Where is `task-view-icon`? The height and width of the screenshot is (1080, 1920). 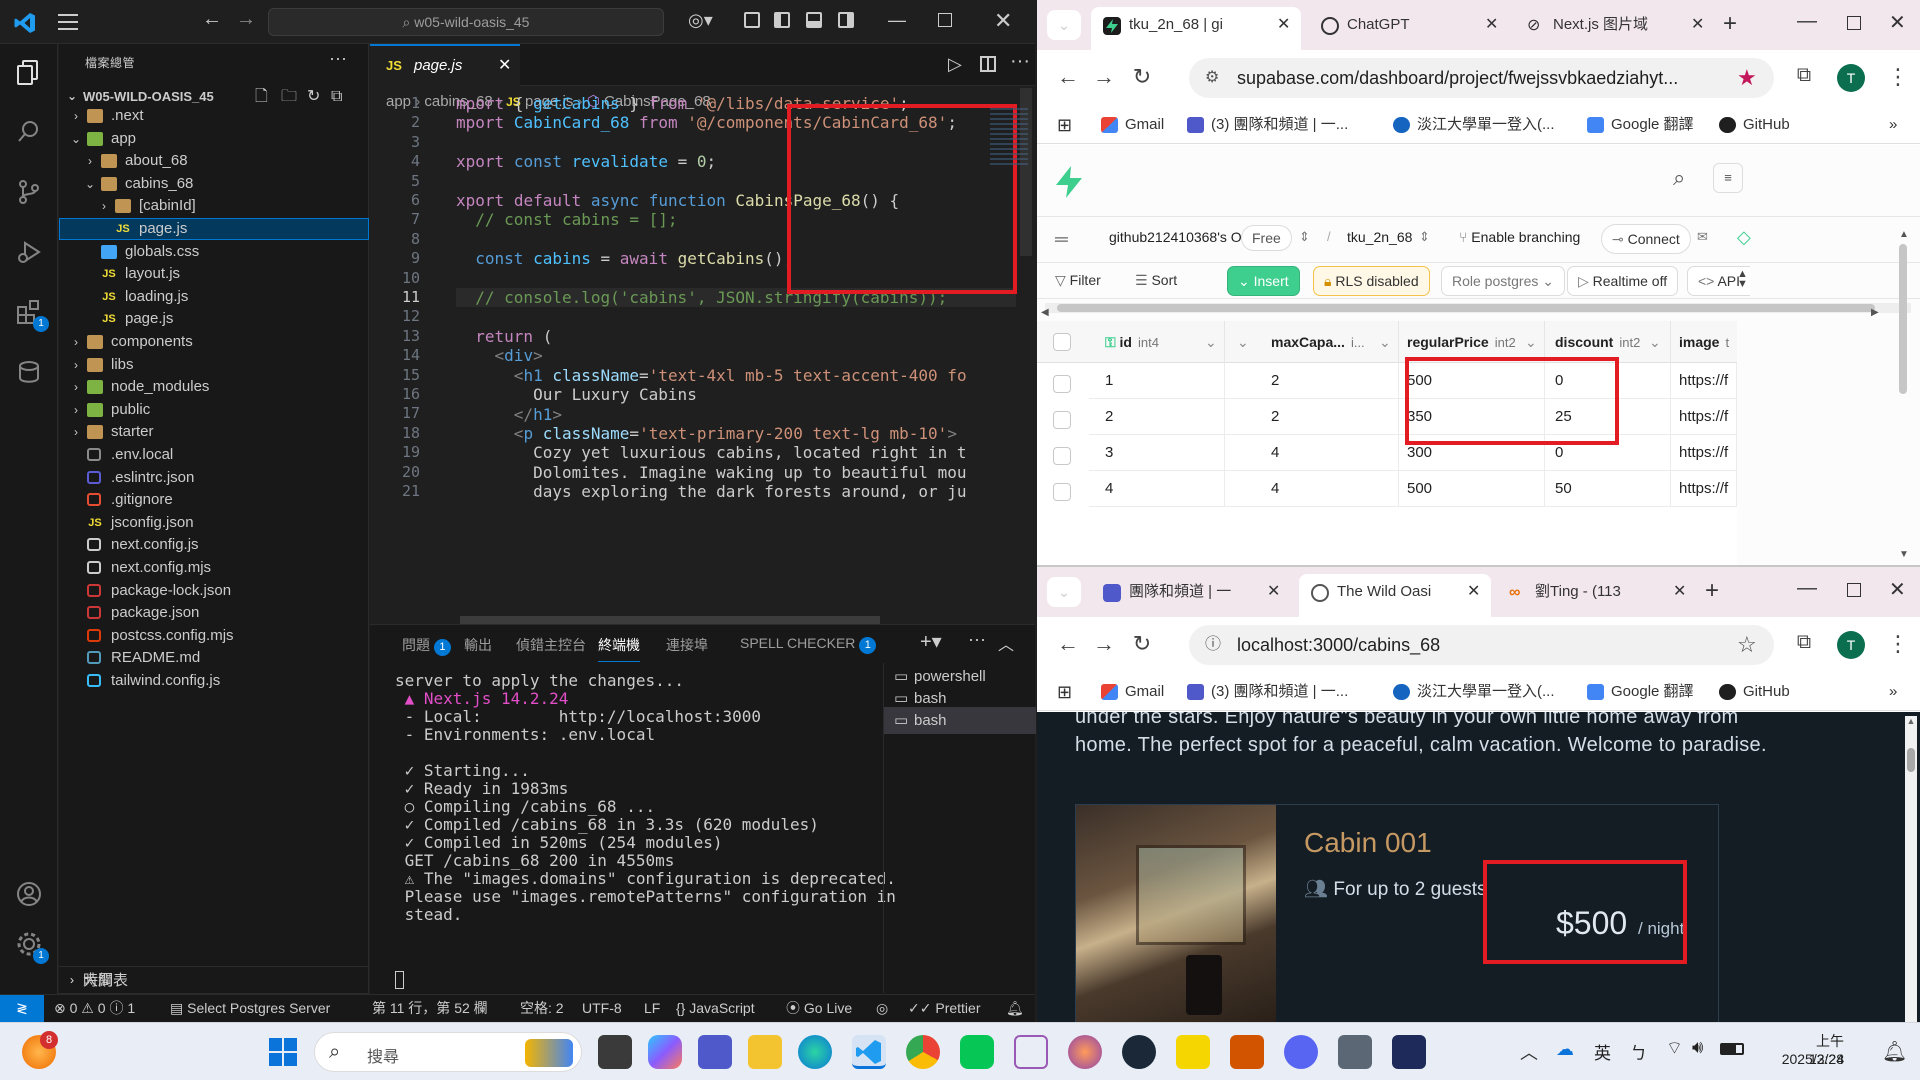
task-view-icon is located at coordinates (615, 1052).